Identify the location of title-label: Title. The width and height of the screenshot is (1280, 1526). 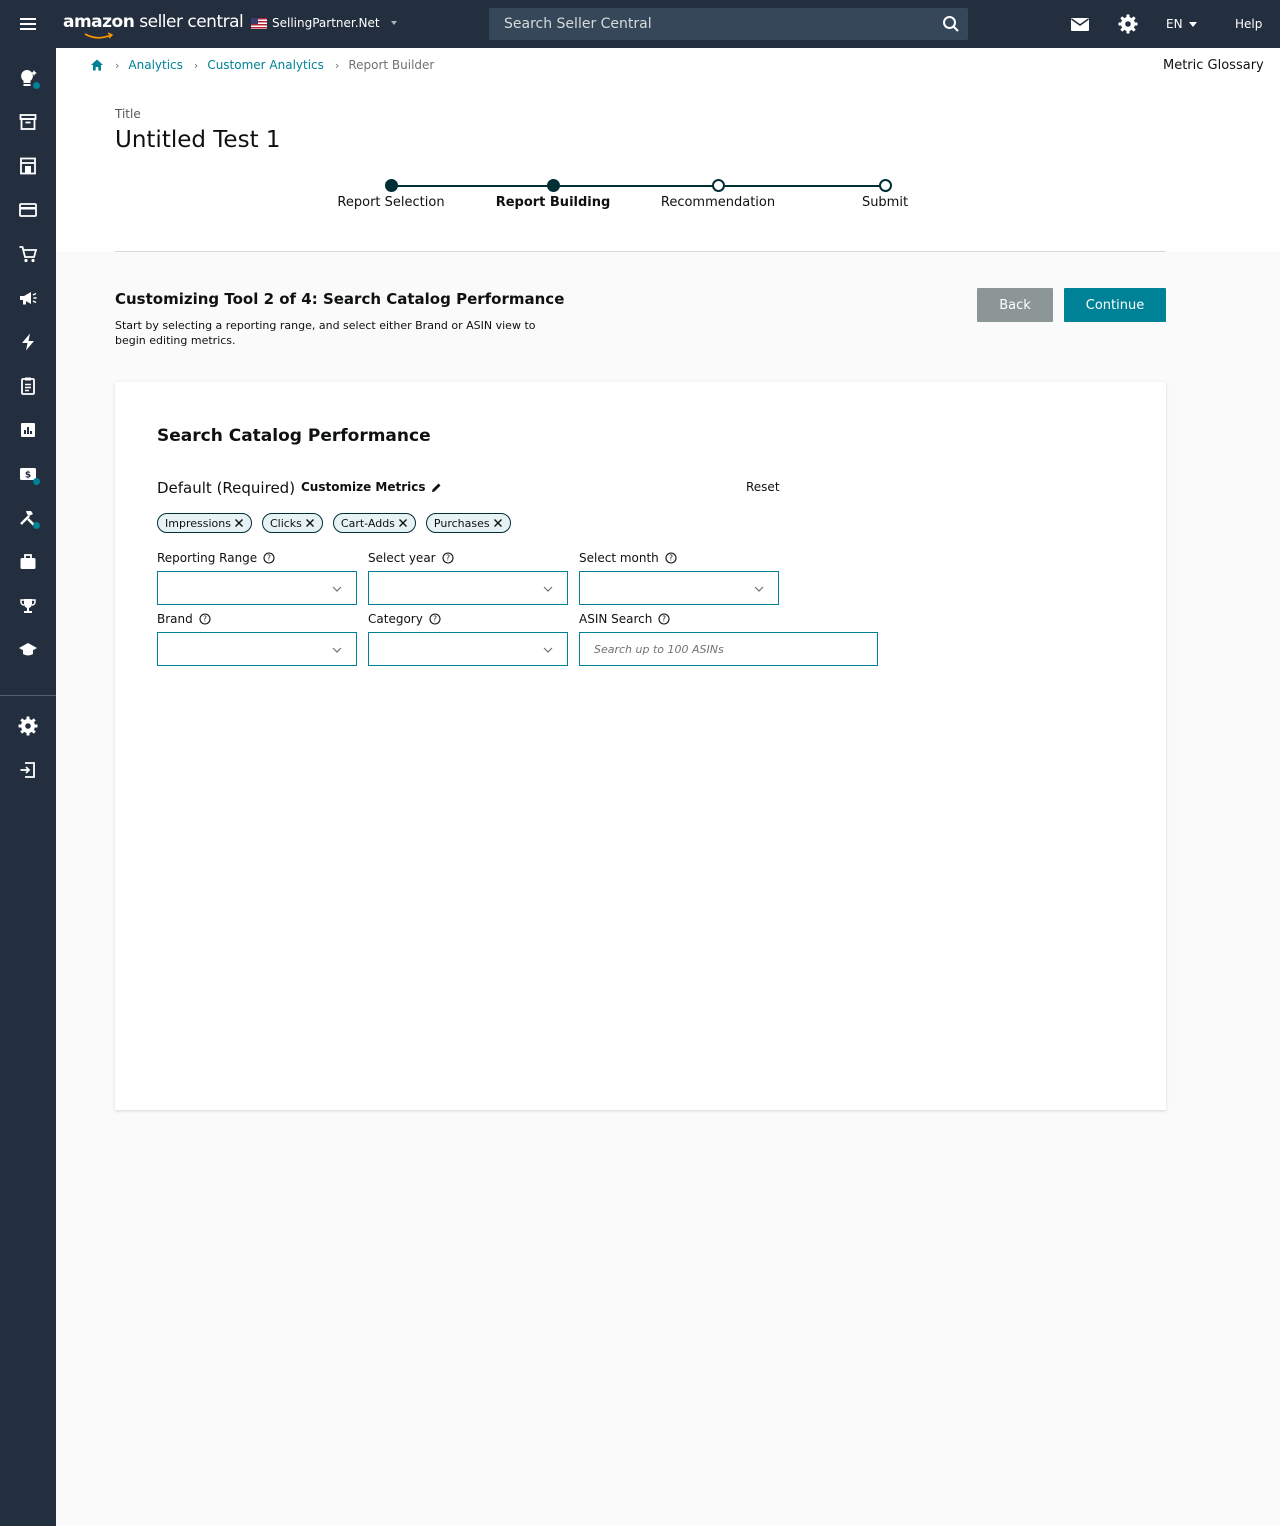
(128, 114).